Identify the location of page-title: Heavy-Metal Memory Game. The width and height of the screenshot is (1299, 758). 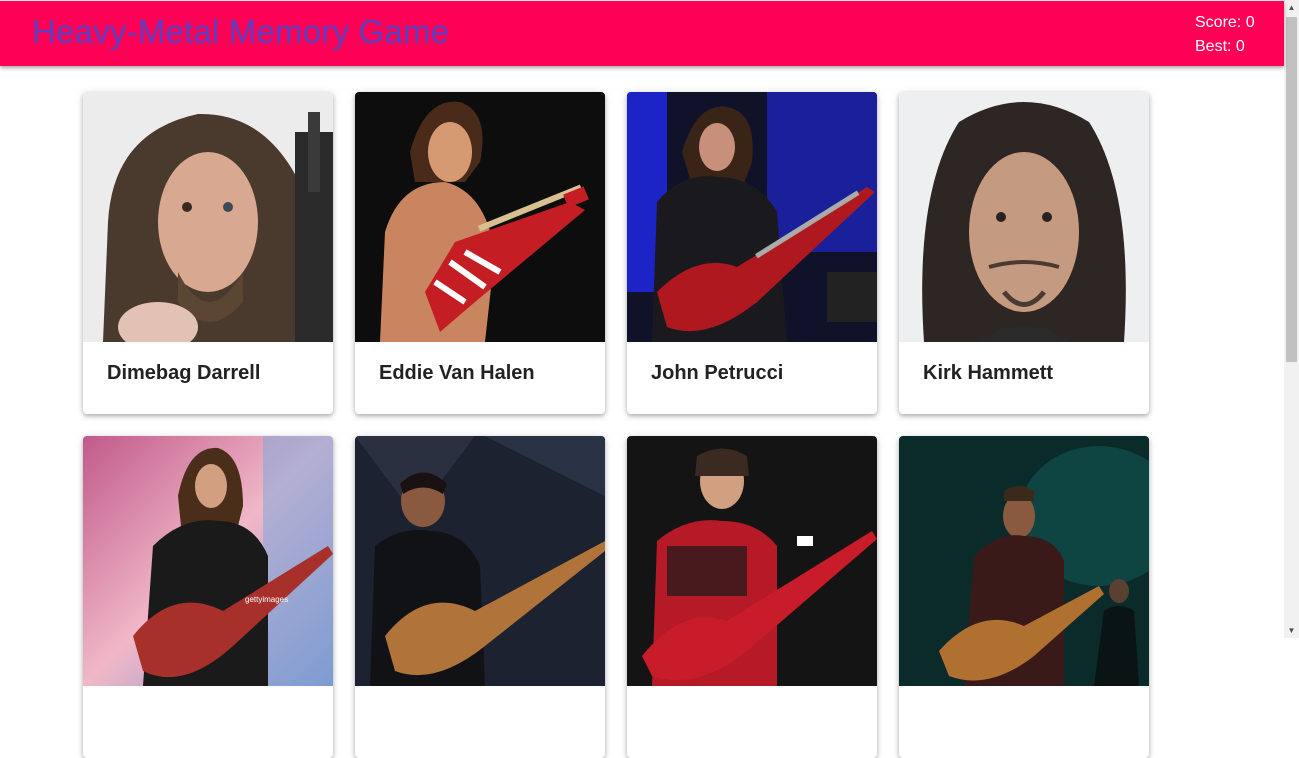
(241, 31).